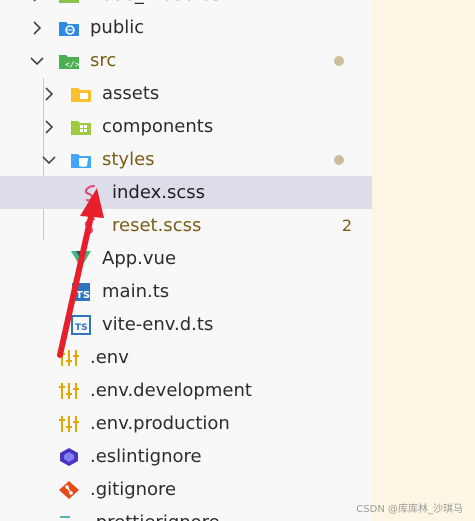 The width and height of the screenshot is (475, 521). I want to click on watermark: CSDN @库库林_沙琪马, so click(409, 509).